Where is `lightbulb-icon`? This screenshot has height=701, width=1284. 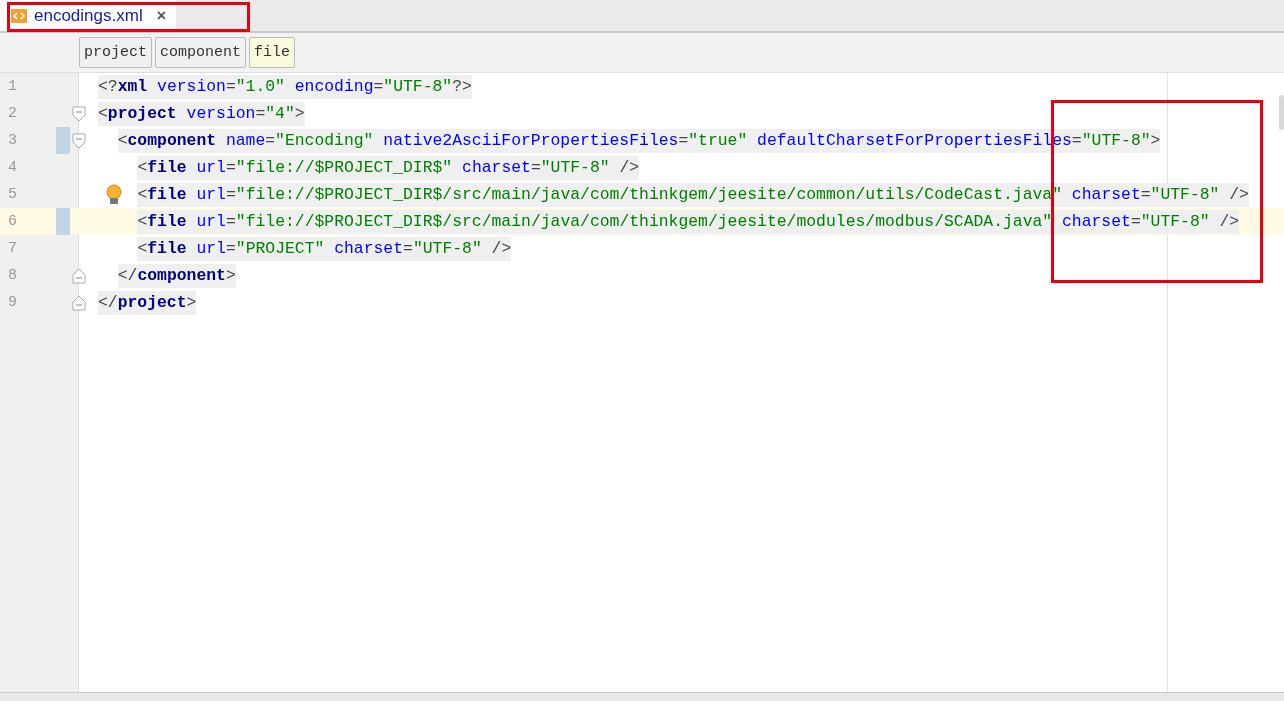
lightbulb-icon is located at coordinates (113, 195).